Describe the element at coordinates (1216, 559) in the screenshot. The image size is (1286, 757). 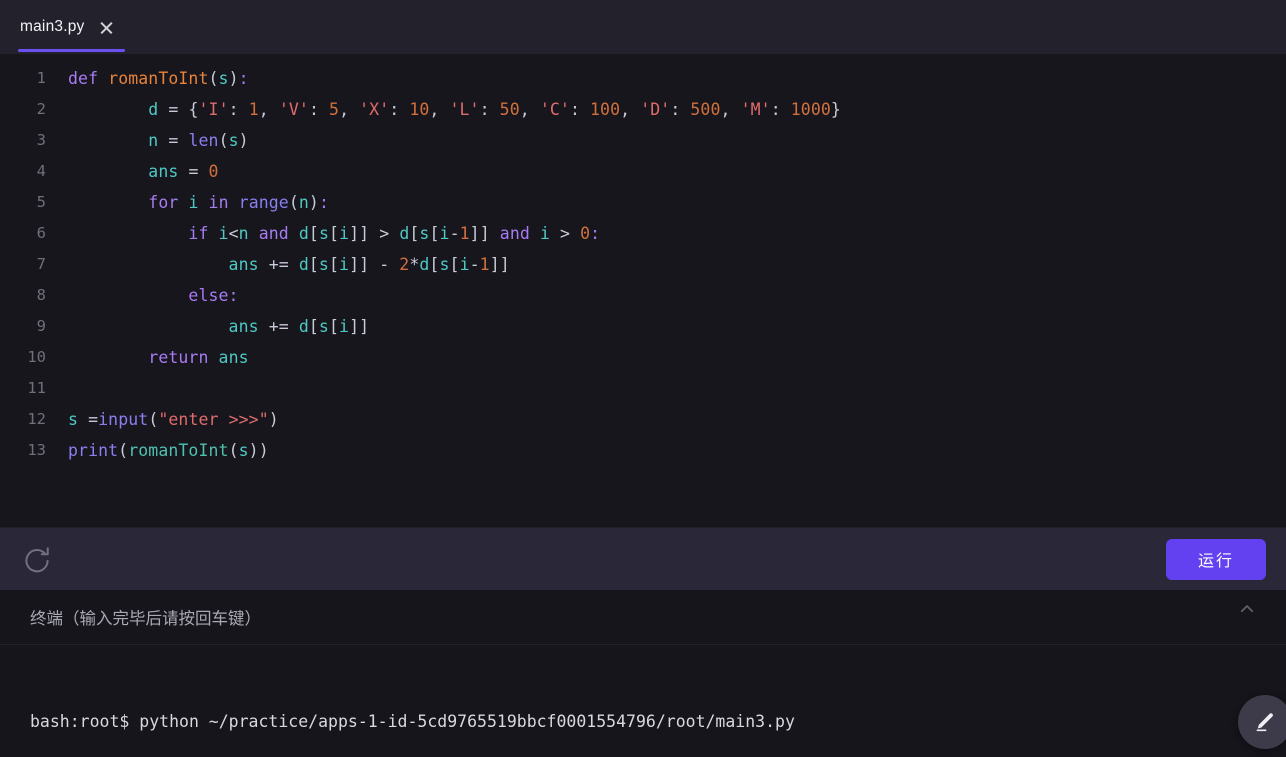
I see `run-button: 运行` at that location.